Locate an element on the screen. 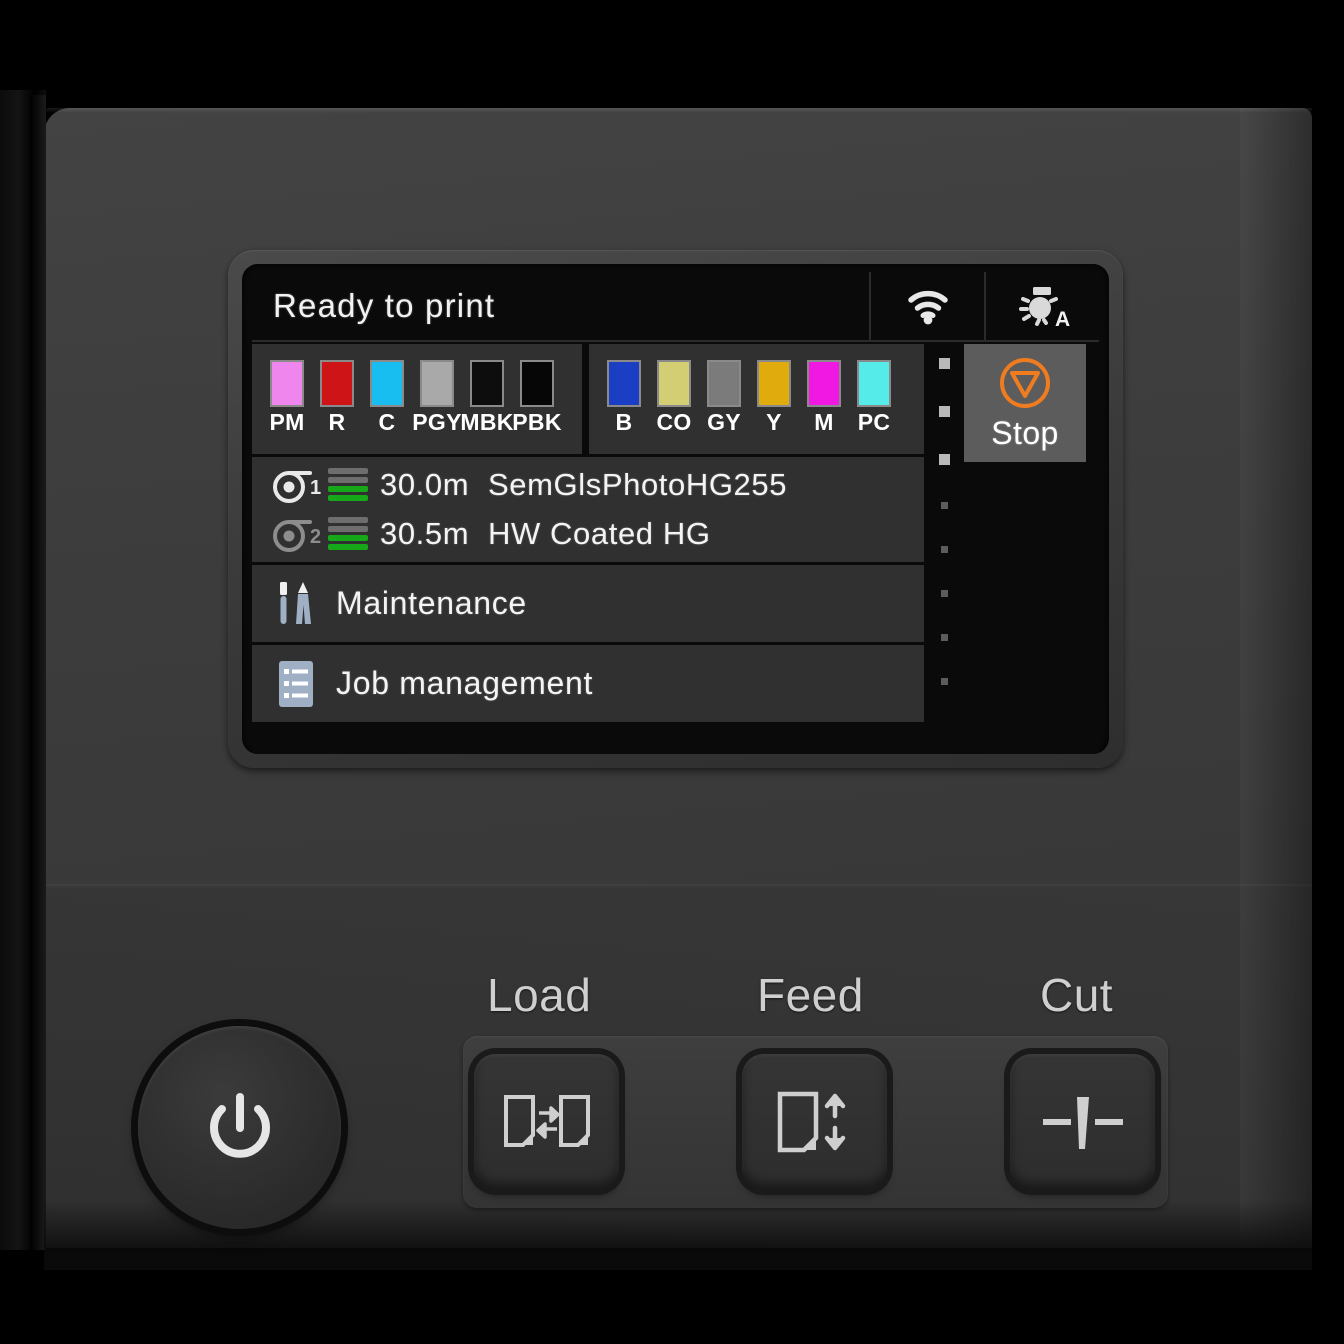  svg-text: 2 is located at coordinates (315, 537).